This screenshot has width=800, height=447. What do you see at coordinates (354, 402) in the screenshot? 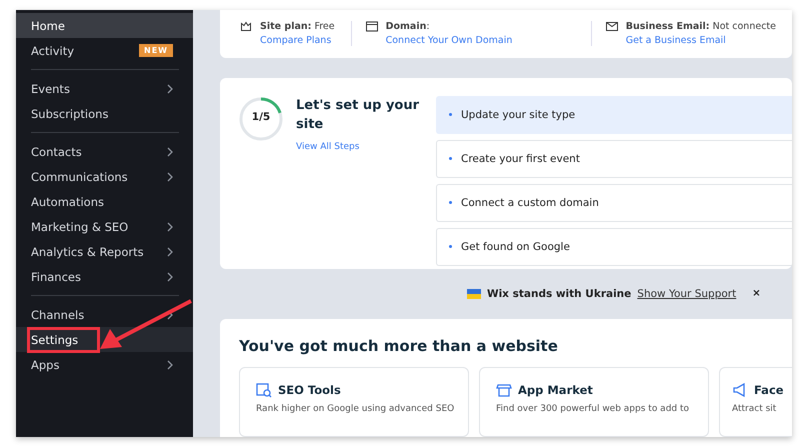
I see `feature-card: SEO Tools Rank higher on Google using advanced SEO` at bounding box center [354, 402].